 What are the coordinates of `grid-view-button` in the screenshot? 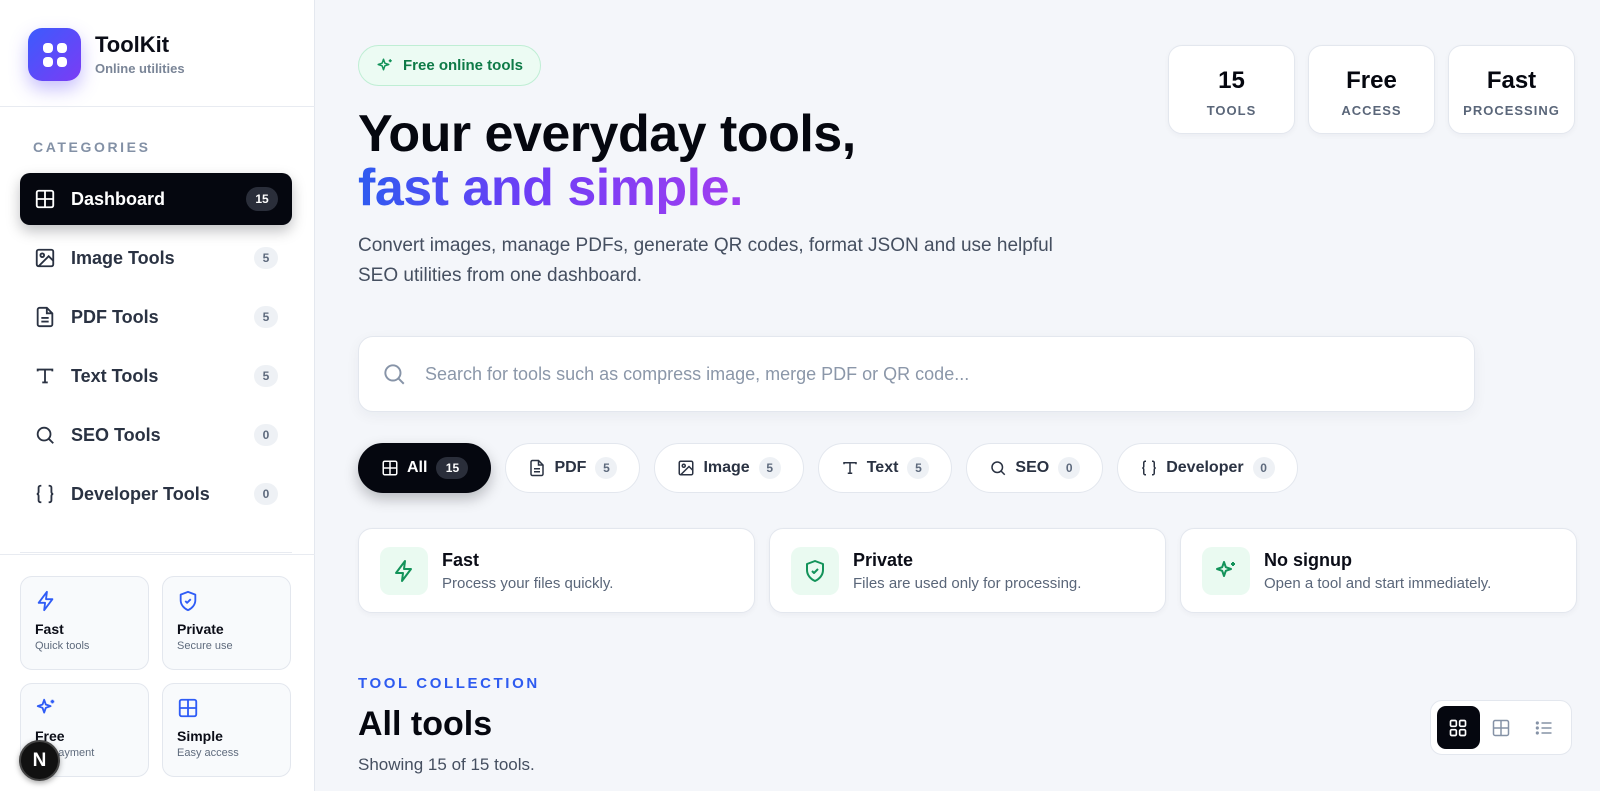 It's located at (1458, 727).